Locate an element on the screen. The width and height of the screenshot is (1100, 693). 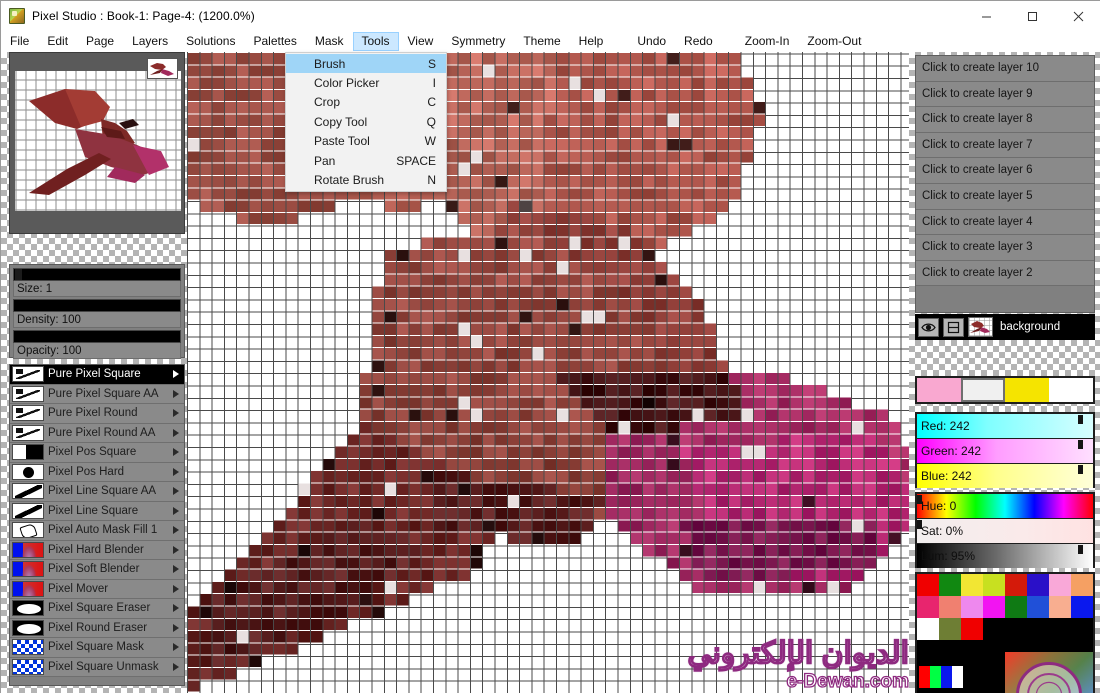
channel-slider-blue: Blue: 242 is located at coordinates (1005, 476).